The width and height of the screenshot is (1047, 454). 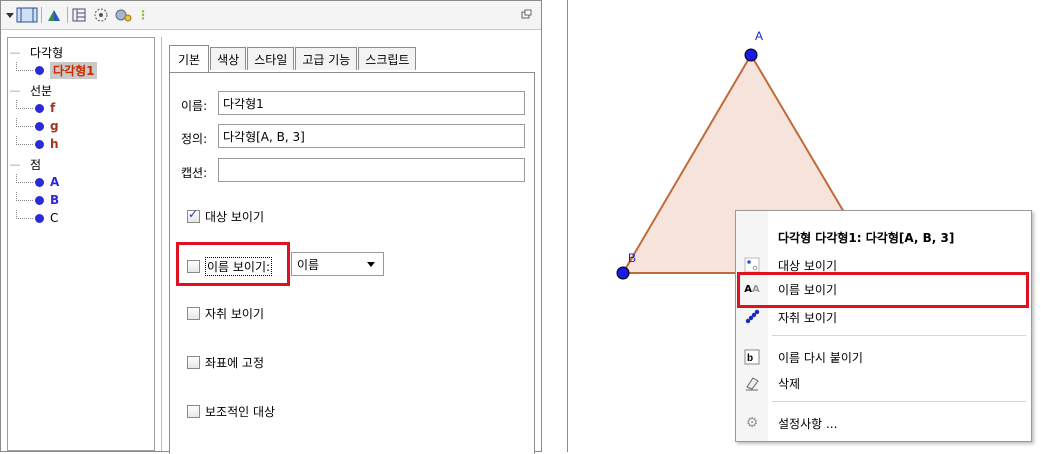 I want to click on show-object-checkbox: 대상 보이기, so click(x=226, y=216).